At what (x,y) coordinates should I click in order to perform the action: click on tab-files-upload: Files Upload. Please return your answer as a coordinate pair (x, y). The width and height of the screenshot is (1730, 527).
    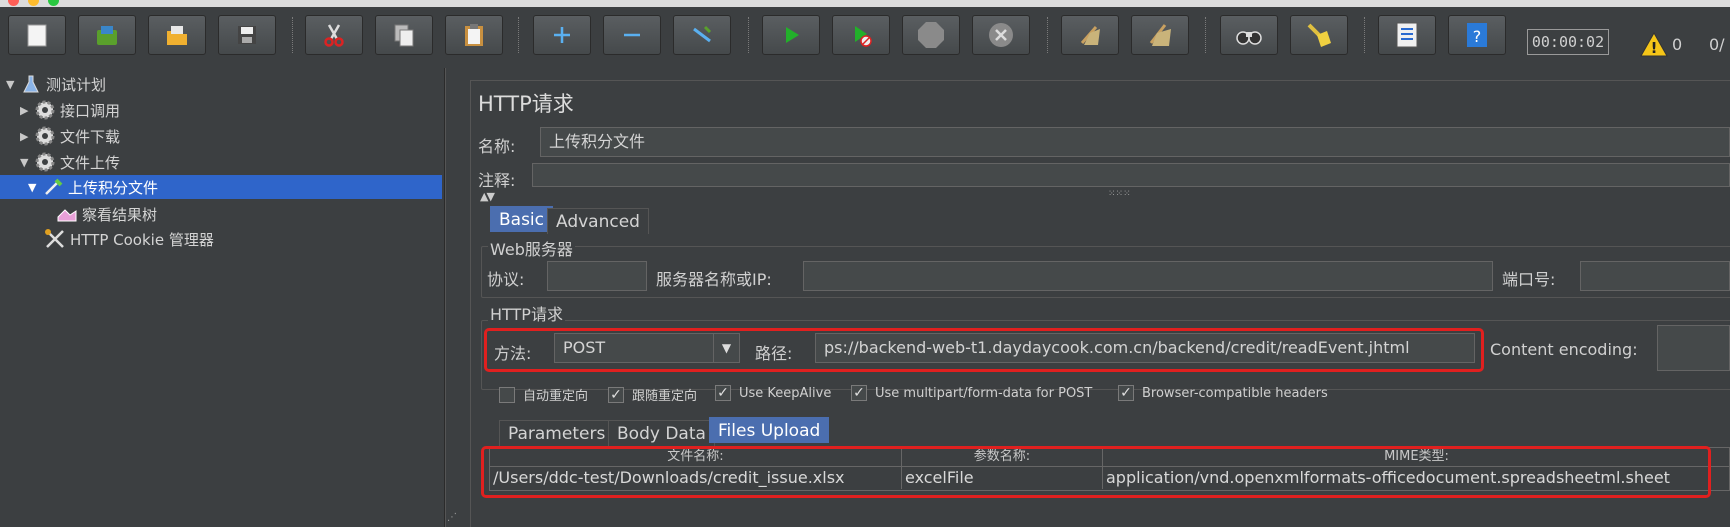
    Looking at the image, I should click on (769, 430).